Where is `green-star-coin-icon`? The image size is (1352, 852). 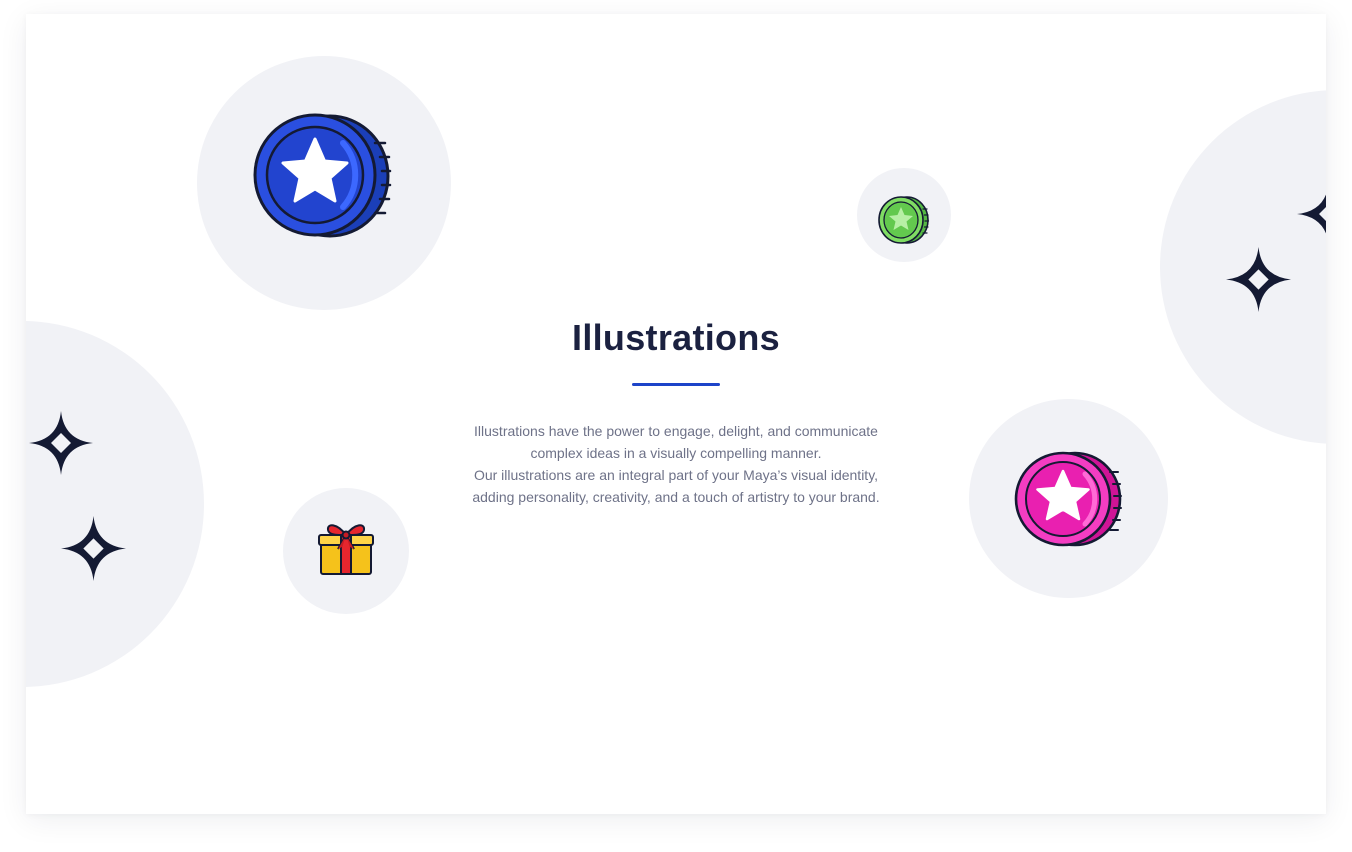 green-star-coin-icon is located at coordinates (904, 220).